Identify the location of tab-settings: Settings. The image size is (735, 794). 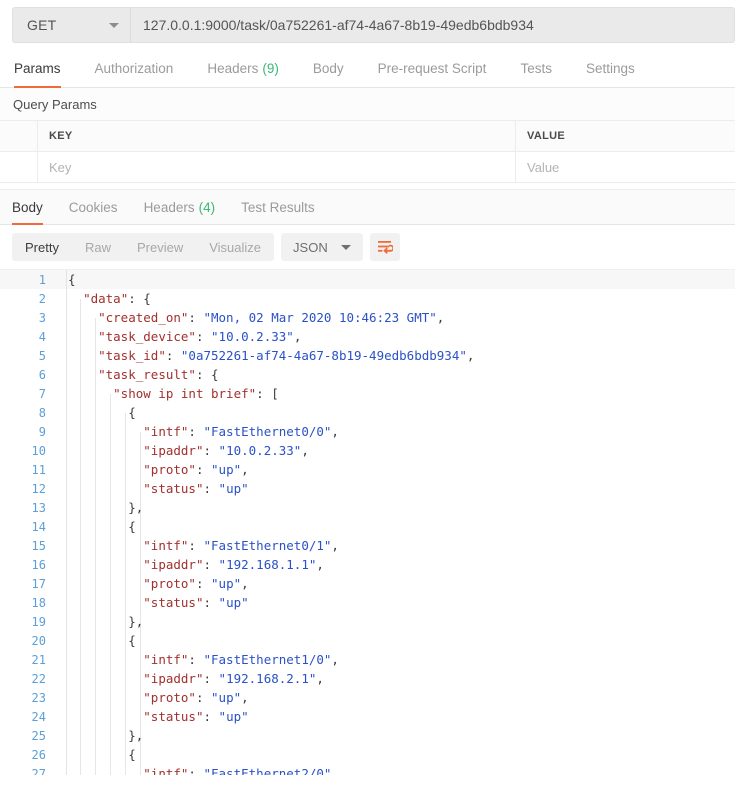
(610, 68).